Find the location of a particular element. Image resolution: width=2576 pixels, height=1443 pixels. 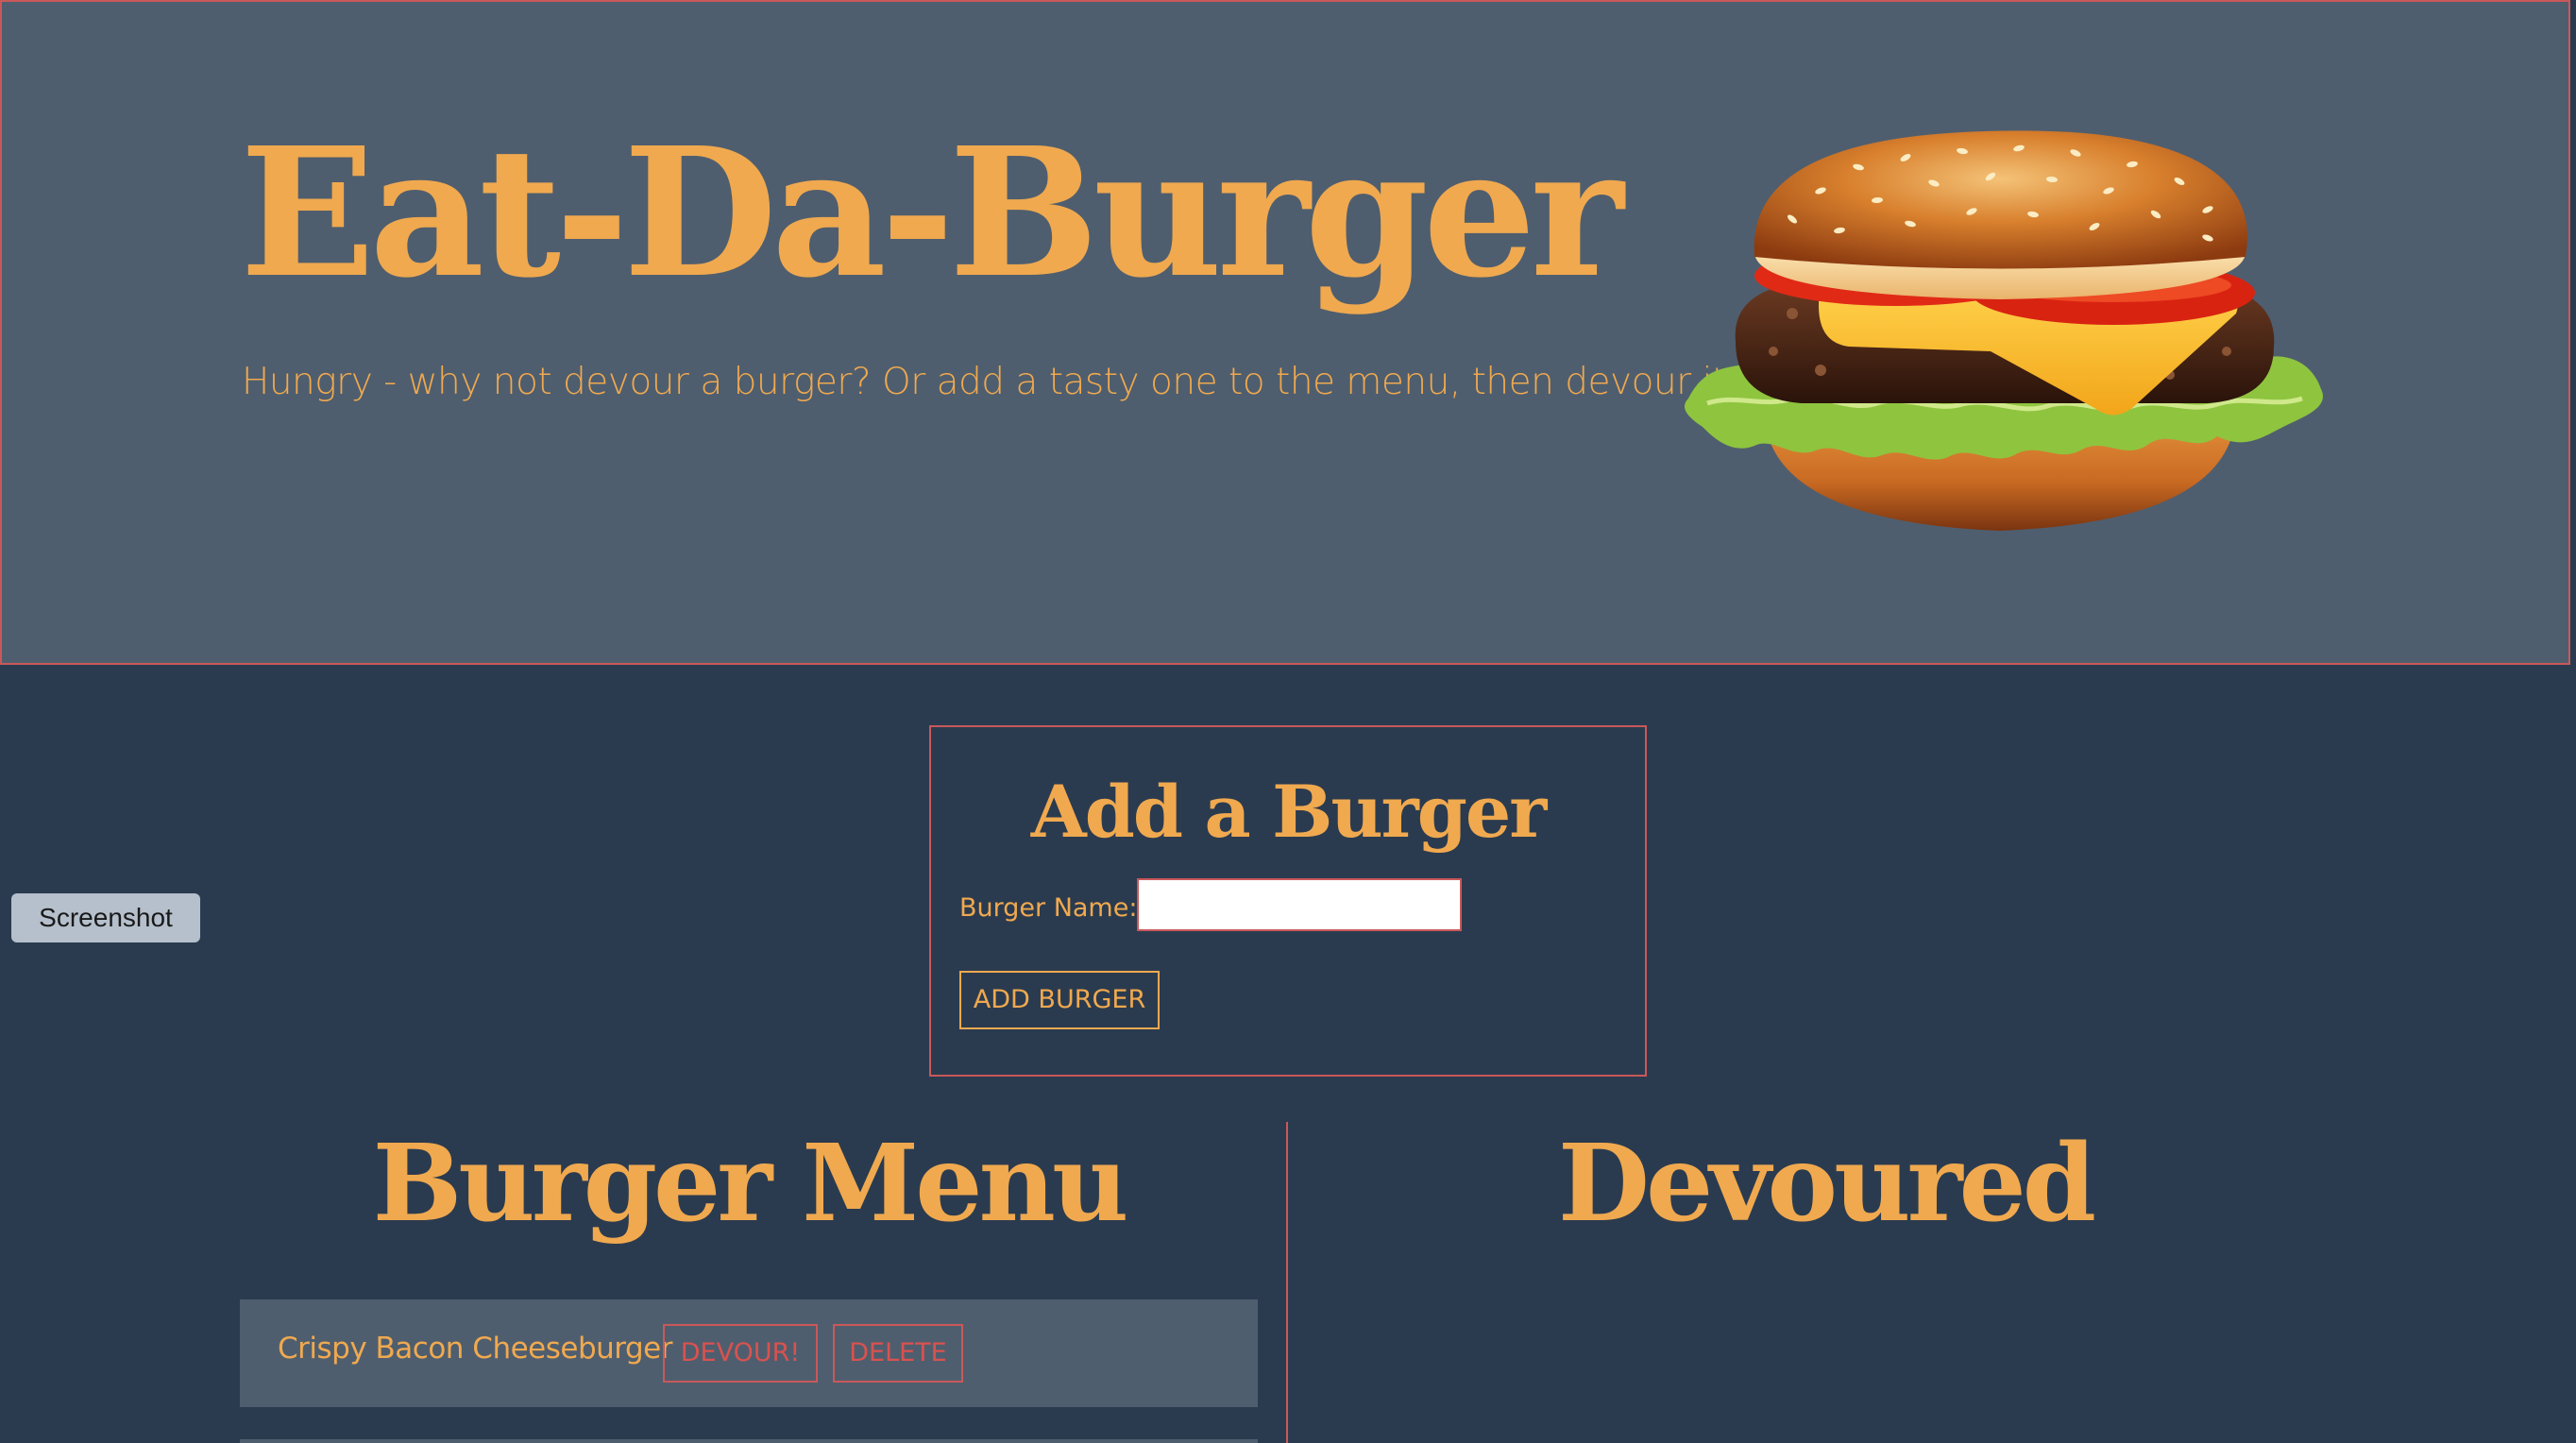

list-item: Crispy Bacon Cheeseburger DEVOUR! DELETE is located at coordinates (749, 1353).